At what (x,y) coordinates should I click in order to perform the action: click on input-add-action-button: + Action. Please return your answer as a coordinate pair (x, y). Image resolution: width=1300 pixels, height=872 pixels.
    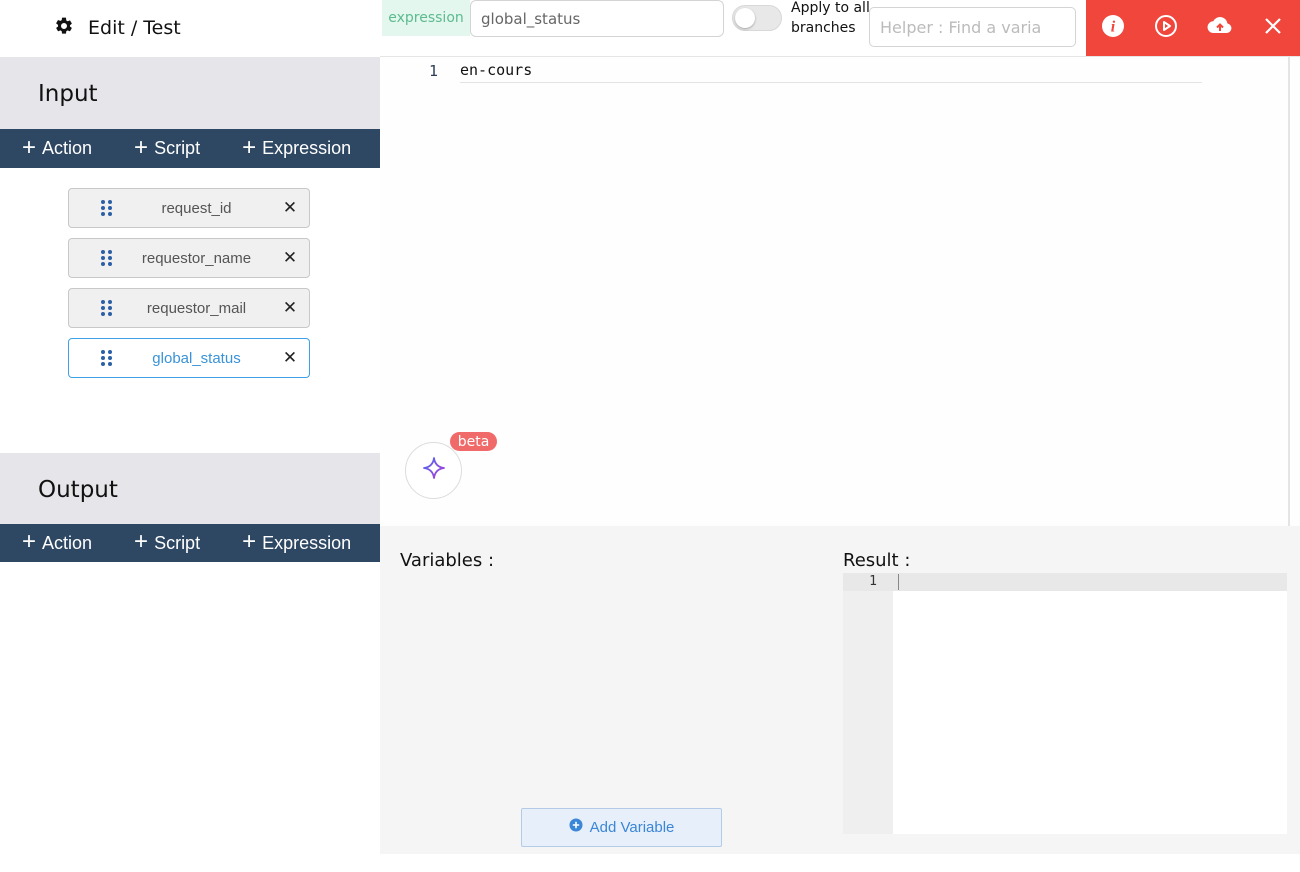
    Looking at the image, I should click on (57, 148).